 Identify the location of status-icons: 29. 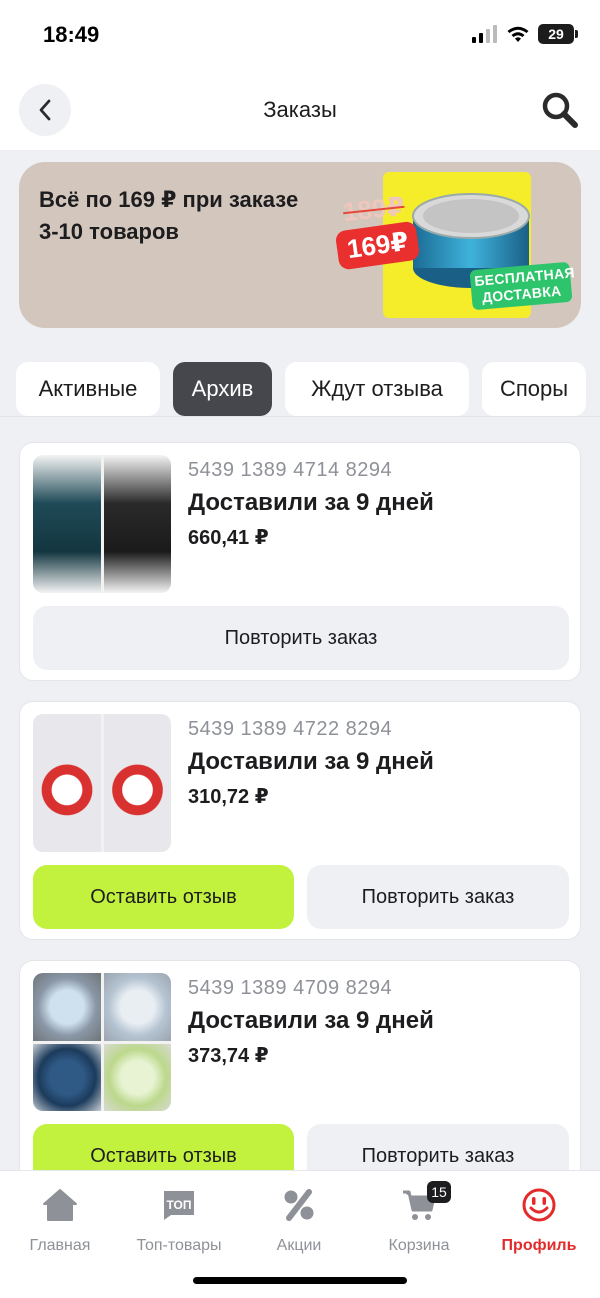
(525, 34).